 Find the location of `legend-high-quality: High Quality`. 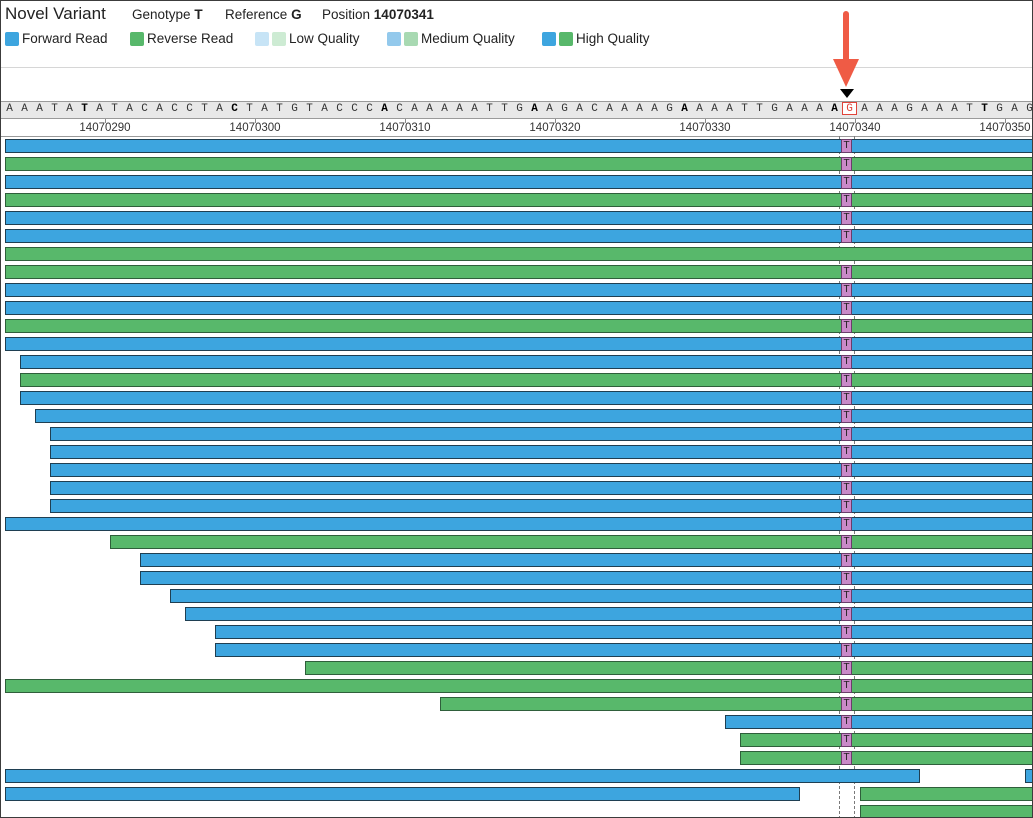

legend-high-quality: High Quality is located at coordinates (596, 38).